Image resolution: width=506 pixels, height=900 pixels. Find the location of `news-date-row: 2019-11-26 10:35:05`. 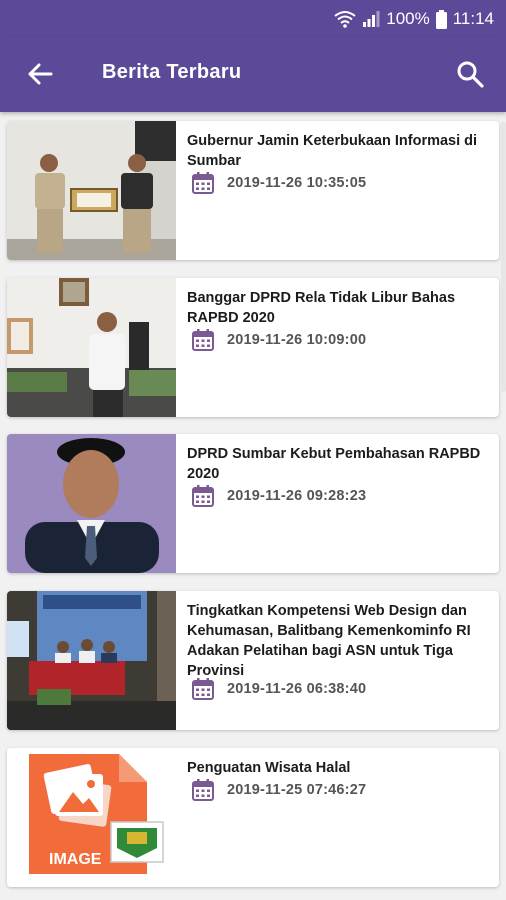

news-date-row: 2019-11-26 10:35:05 is located at coordinates (278, 183).